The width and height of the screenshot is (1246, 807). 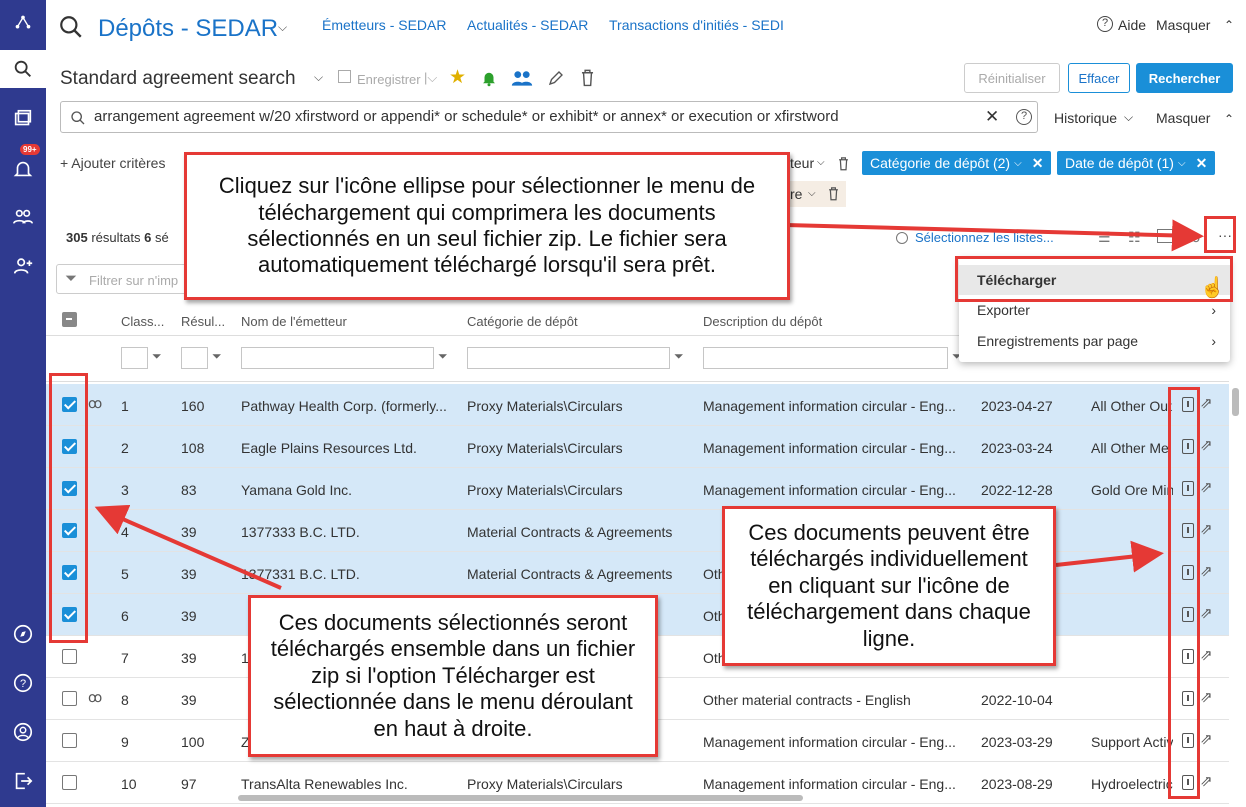 What do you see at coordinates (1184, 78) in the screenshot?
I see `search-button: Rechercher` at bounding box center [1184, 78].